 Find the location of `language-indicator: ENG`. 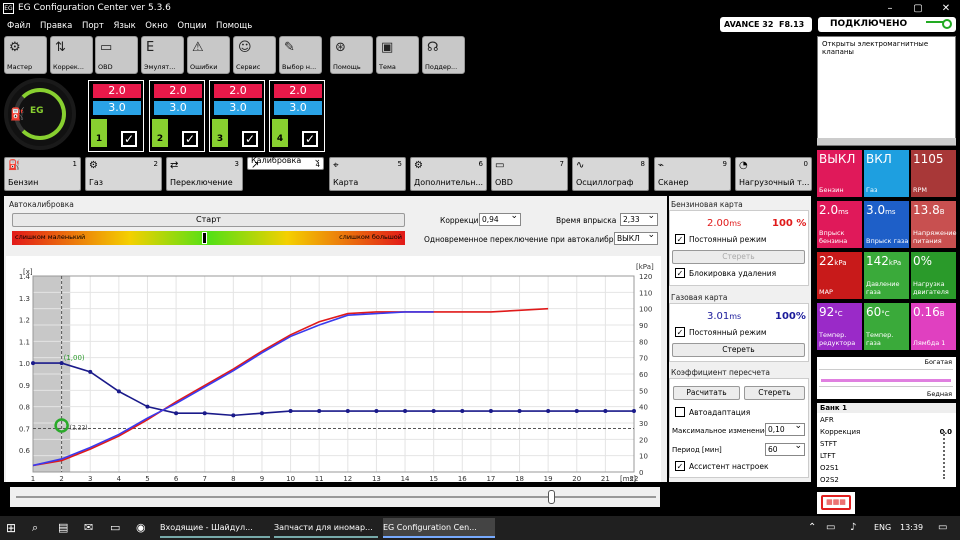

language-indicator: ENG is located at coordinates (882, 528).